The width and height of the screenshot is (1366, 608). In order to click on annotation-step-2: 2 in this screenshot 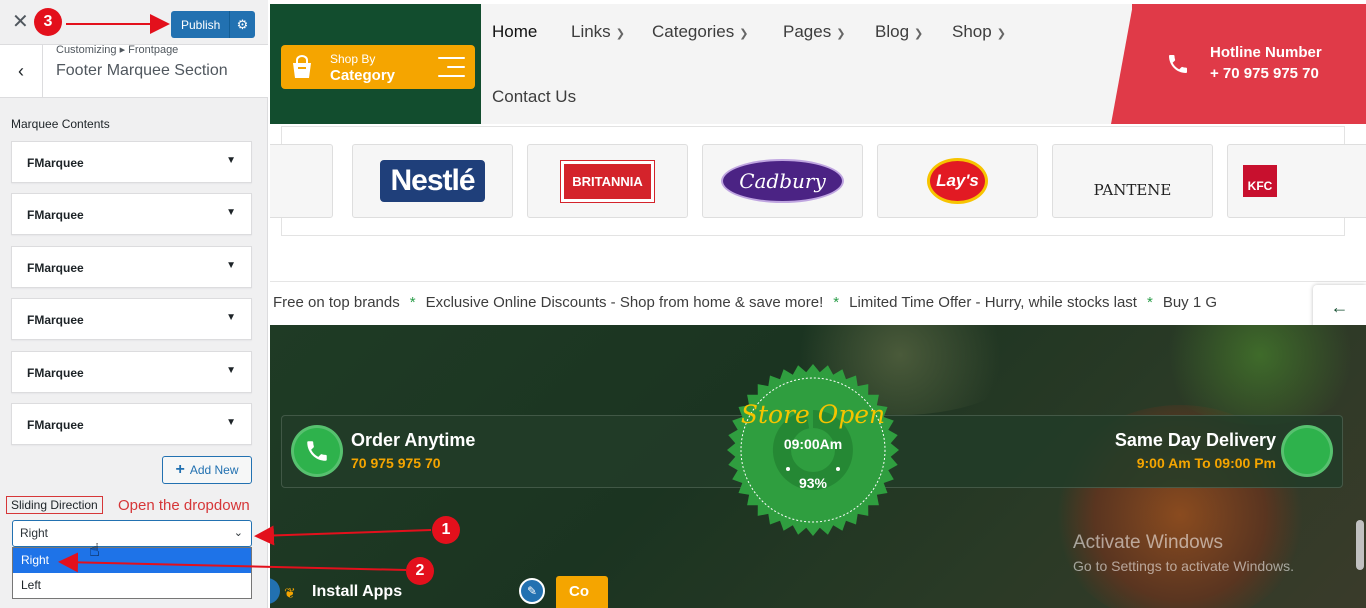, I will do `click(420, 571)`.